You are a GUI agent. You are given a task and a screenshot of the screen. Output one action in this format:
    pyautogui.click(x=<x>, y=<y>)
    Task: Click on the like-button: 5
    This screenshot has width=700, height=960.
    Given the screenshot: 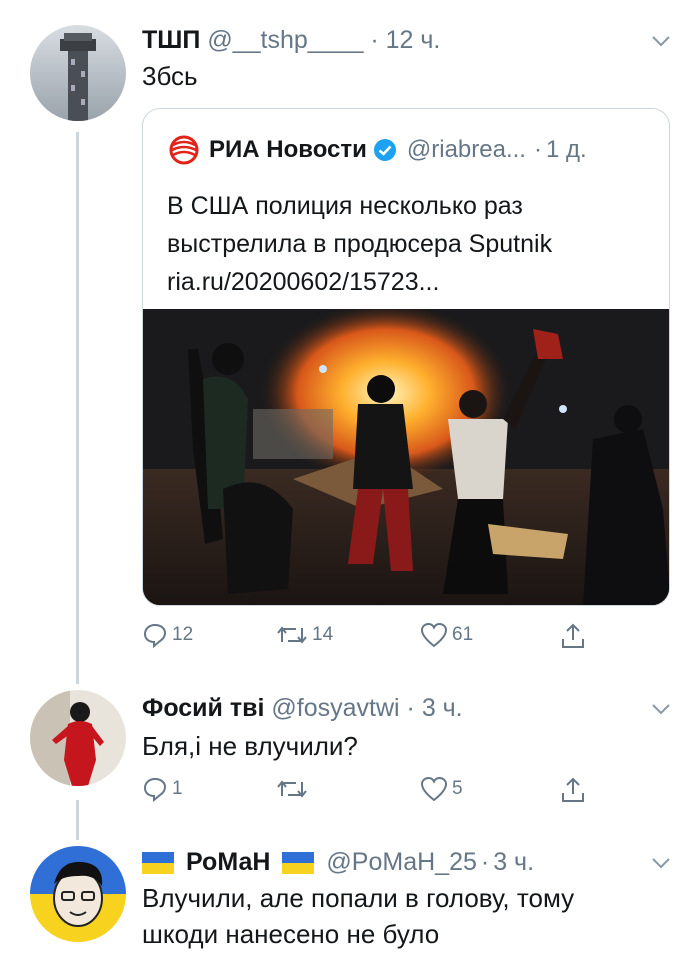 What is the action you would take?
    pyautogui.click(x=441, y=789)
    